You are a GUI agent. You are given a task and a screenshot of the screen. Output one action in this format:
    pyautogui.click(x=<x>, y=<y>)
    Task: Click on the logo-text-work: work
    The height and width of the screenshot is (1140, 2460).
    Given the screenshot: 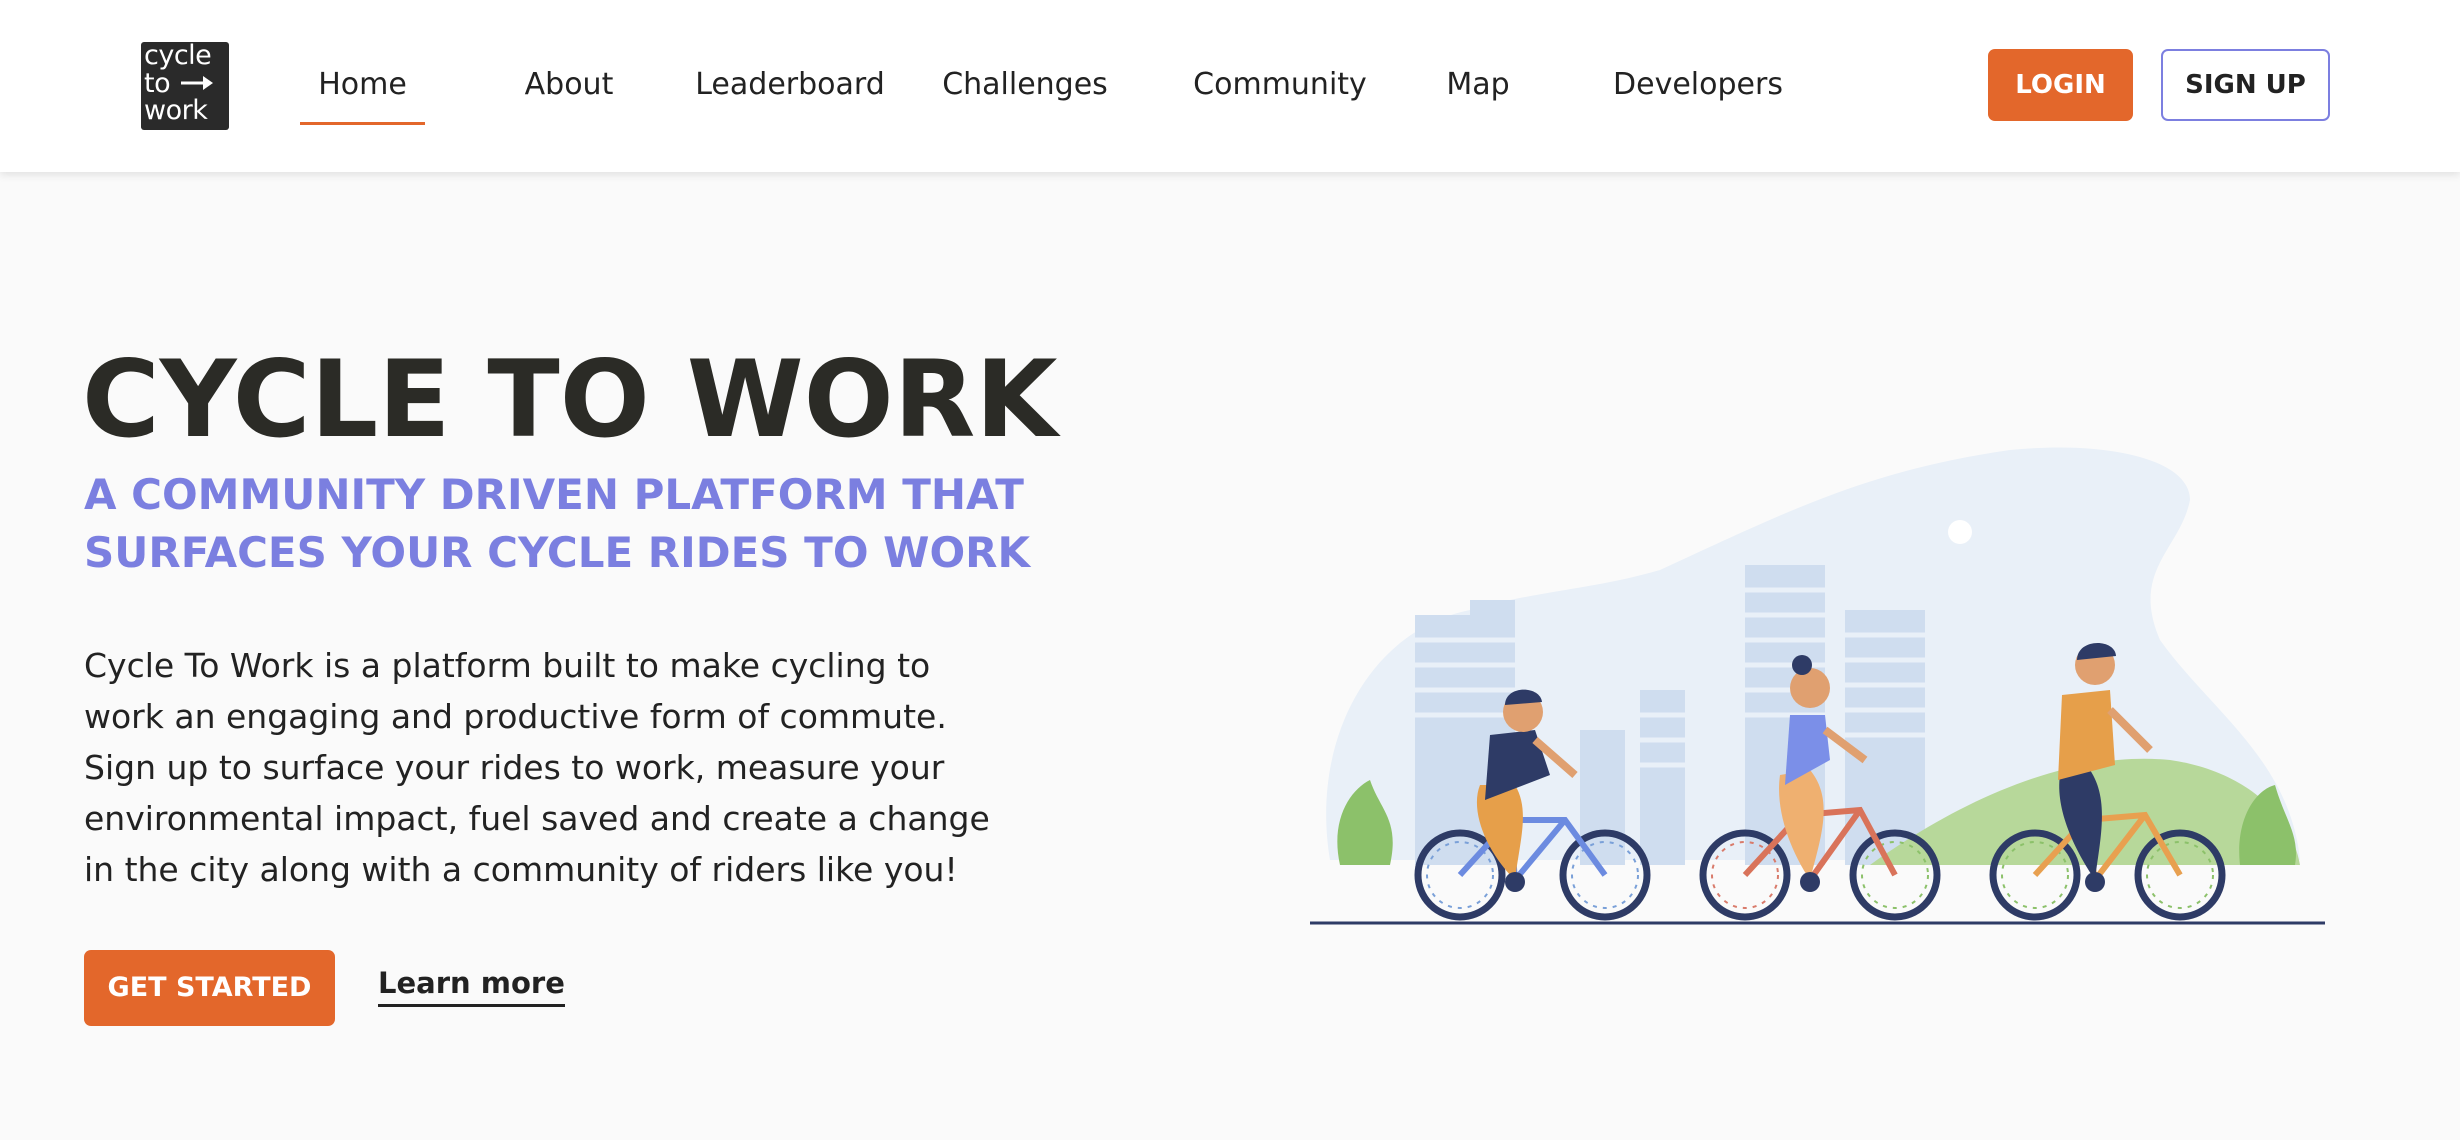 What is the action you would take?
    pyautogui.click(x=176, y=110)
    